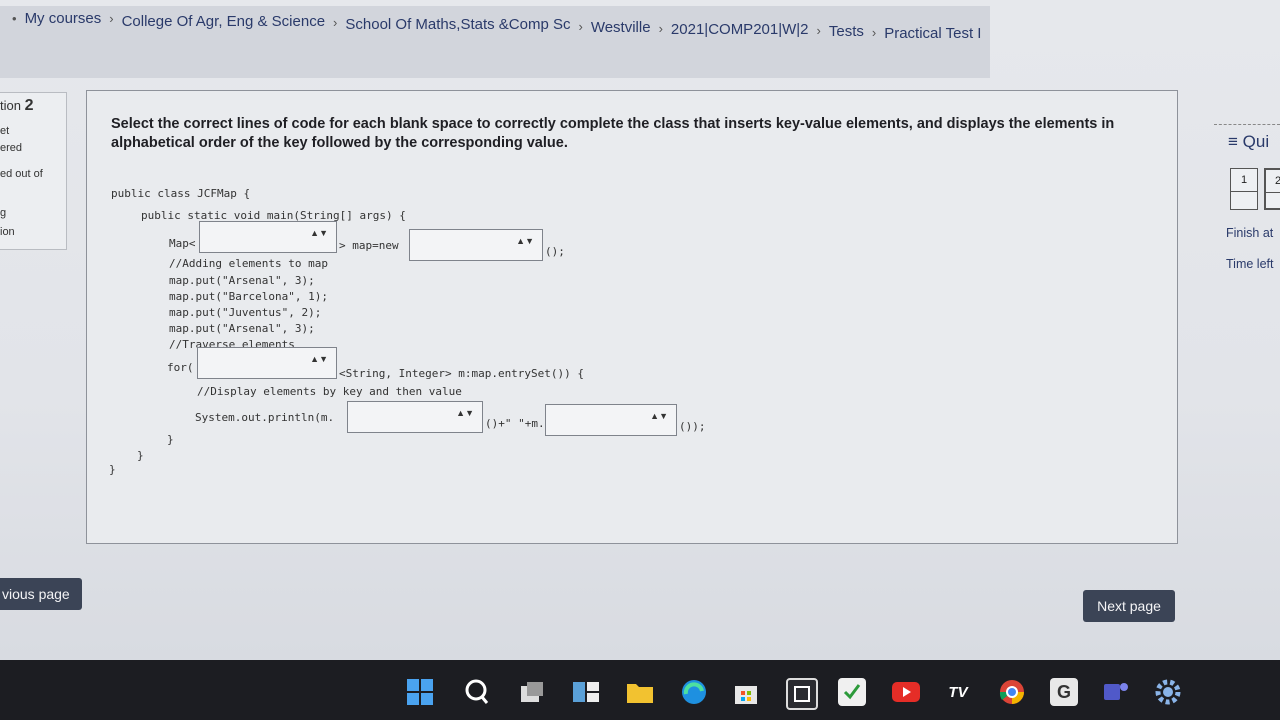 This screenshot has width=1280, height=720. I want to click on breadcrumb-practical-test: Practical Test I, so click(932, 33).